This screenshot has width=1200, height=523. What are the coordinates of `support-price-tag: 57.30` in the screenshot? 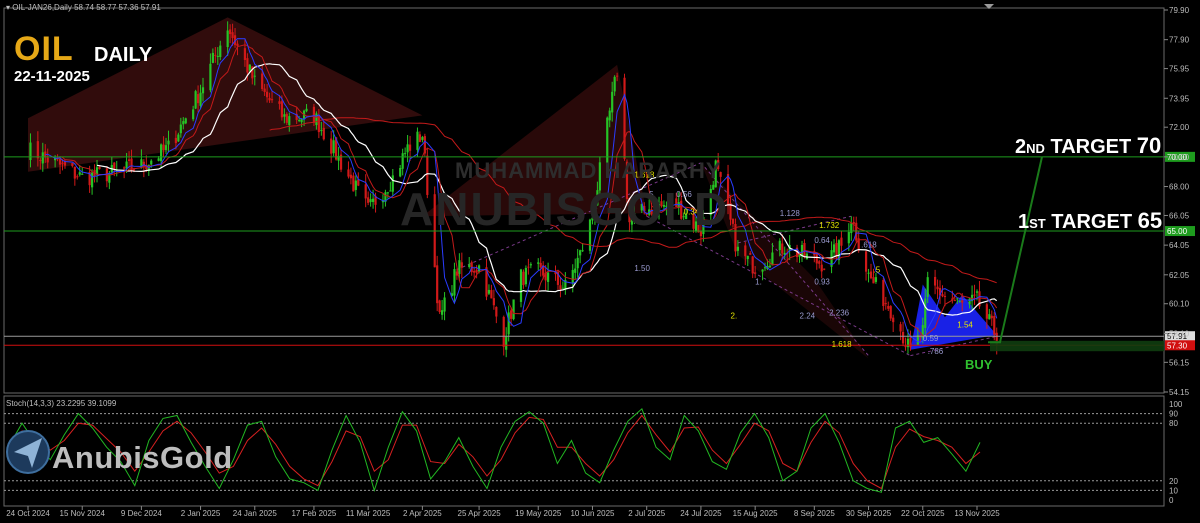 It's located at (1177, 345).